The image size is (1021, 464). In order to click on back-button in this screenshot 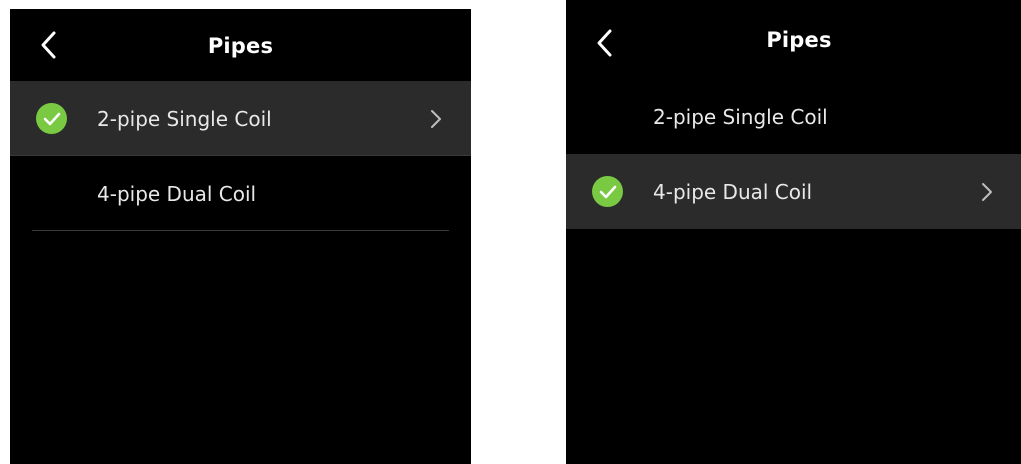, I will do `click(48, 45)`.